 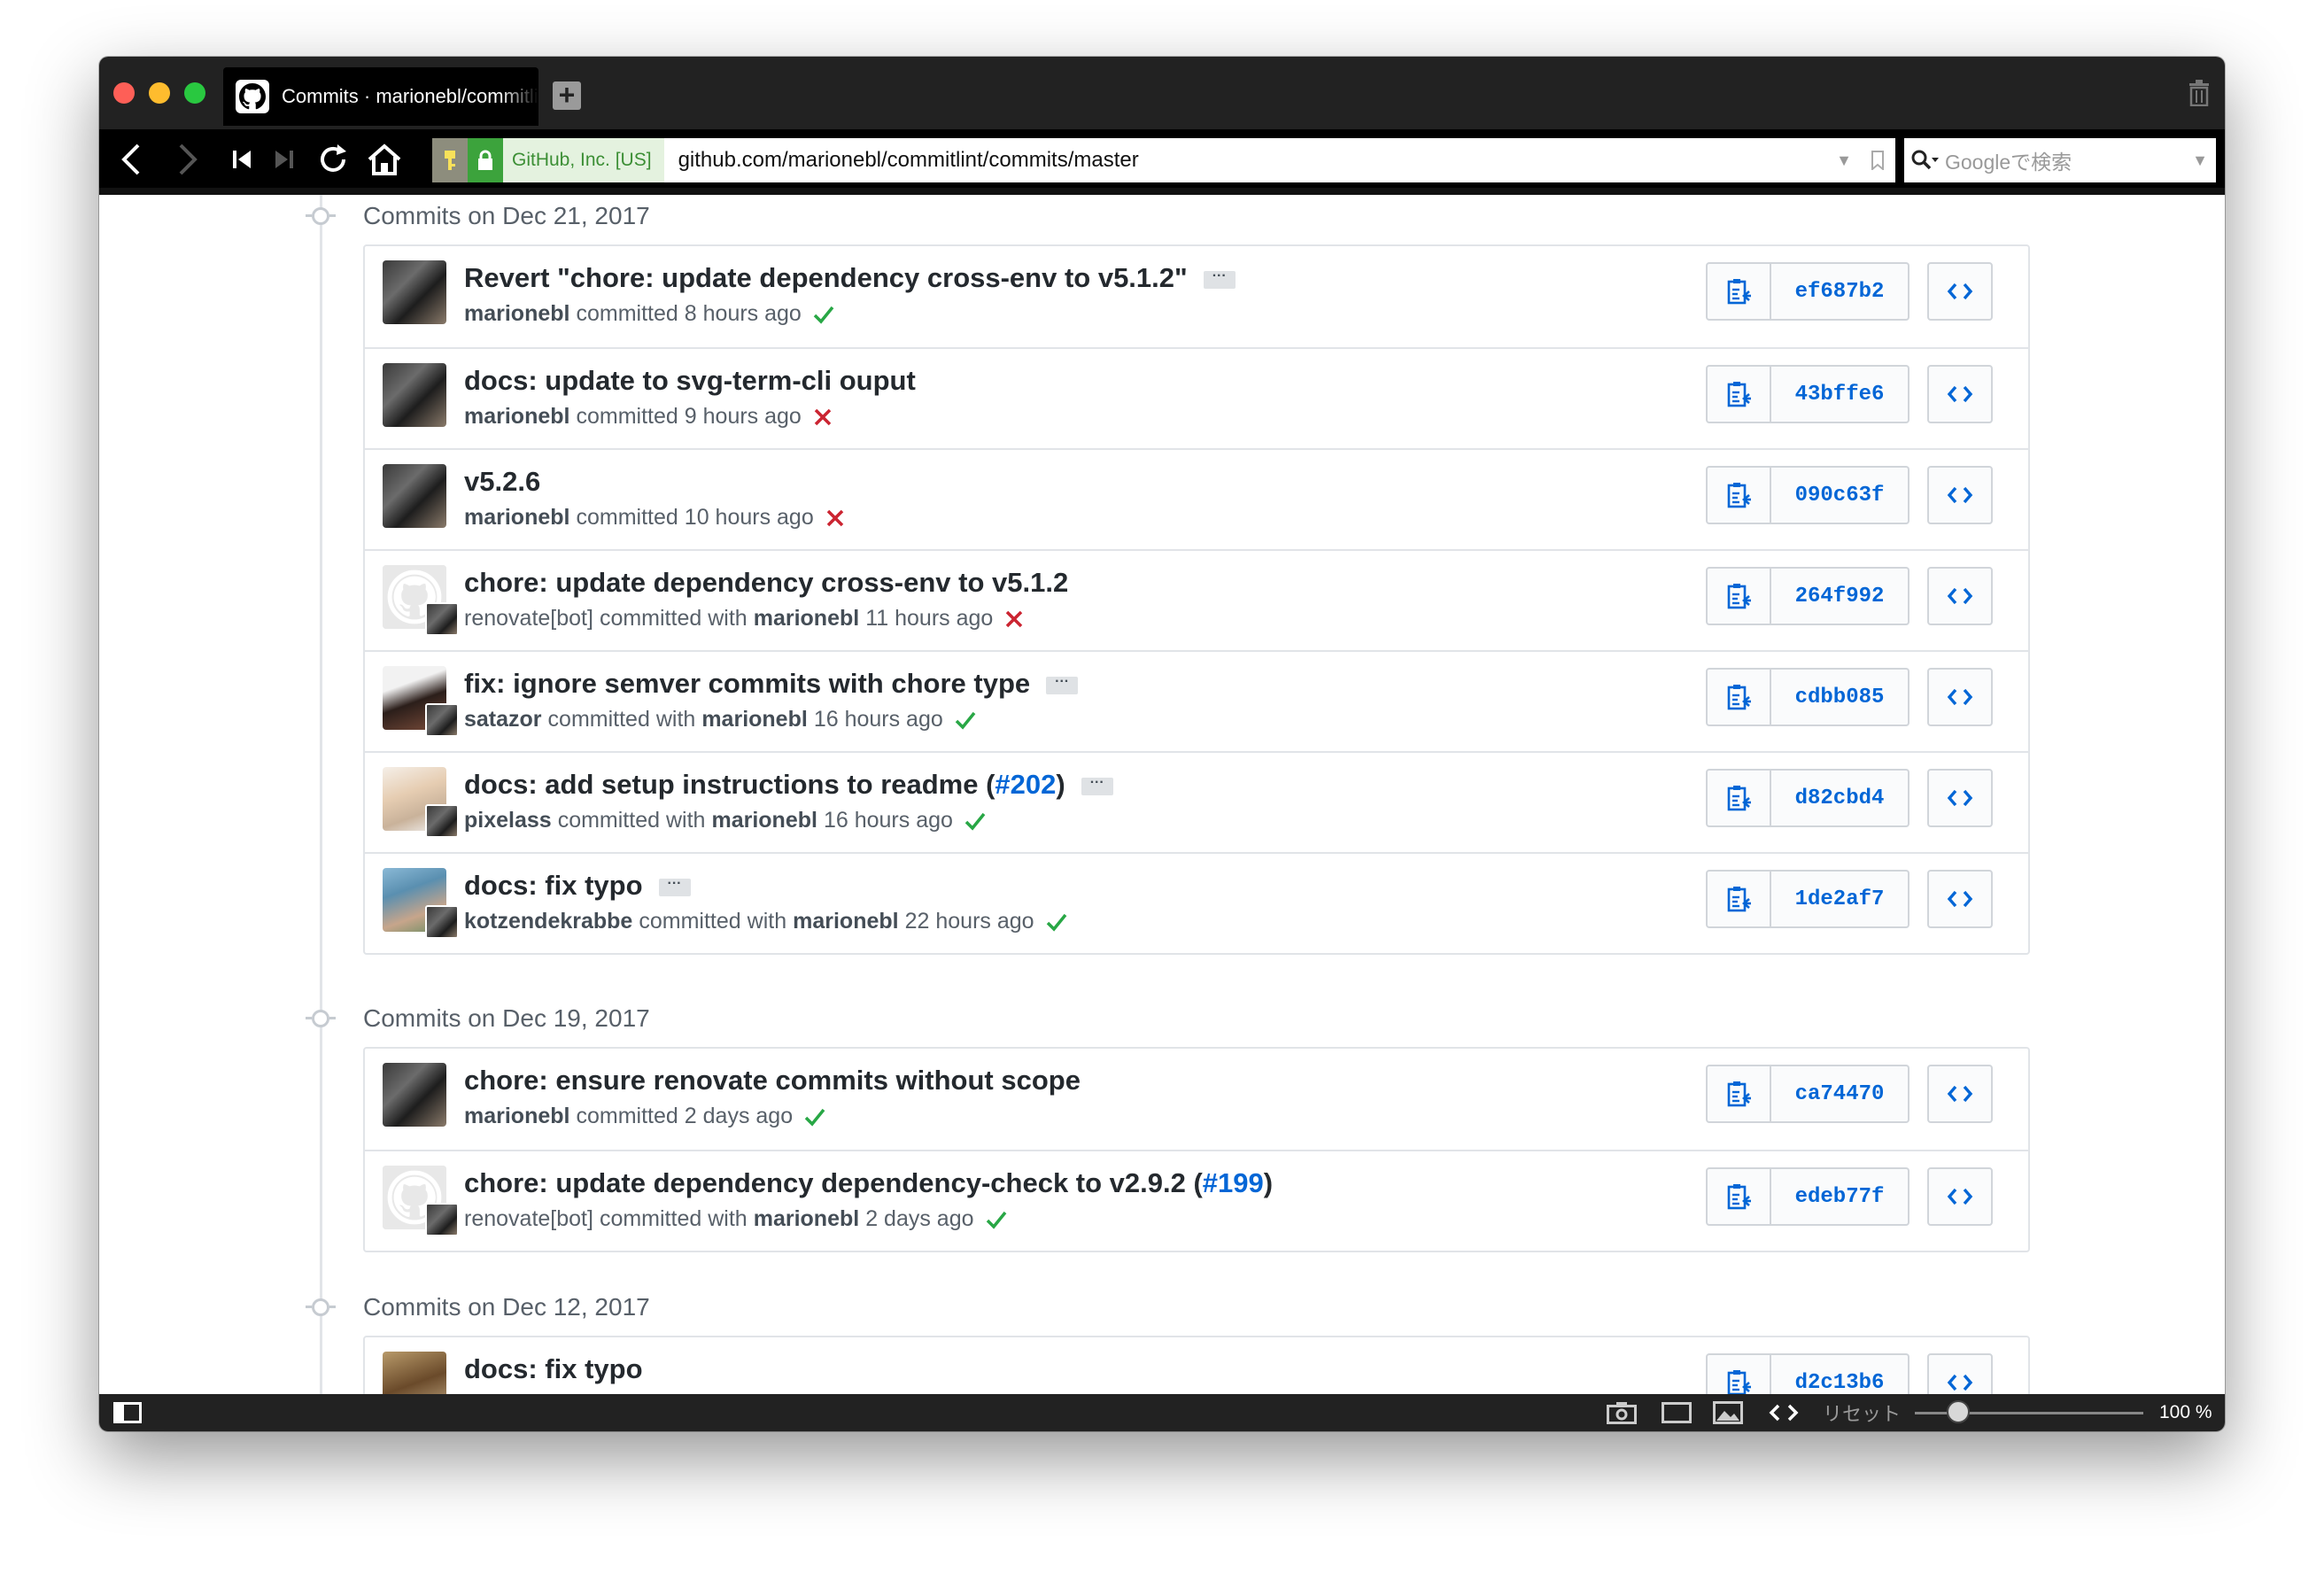 What do you see at coordinates (1622, 1412) in the screenshot?
I see `camera-icon` at bounding box center [1622, 1412].